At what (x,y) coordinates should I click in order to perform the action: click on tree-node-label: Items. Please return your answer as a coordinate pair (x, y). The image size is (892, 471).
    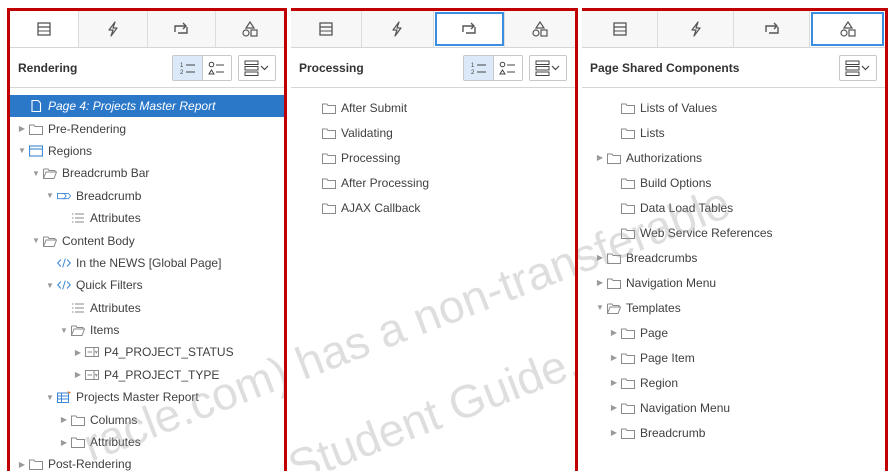
    Looking at the image, I should click on (105, 330).